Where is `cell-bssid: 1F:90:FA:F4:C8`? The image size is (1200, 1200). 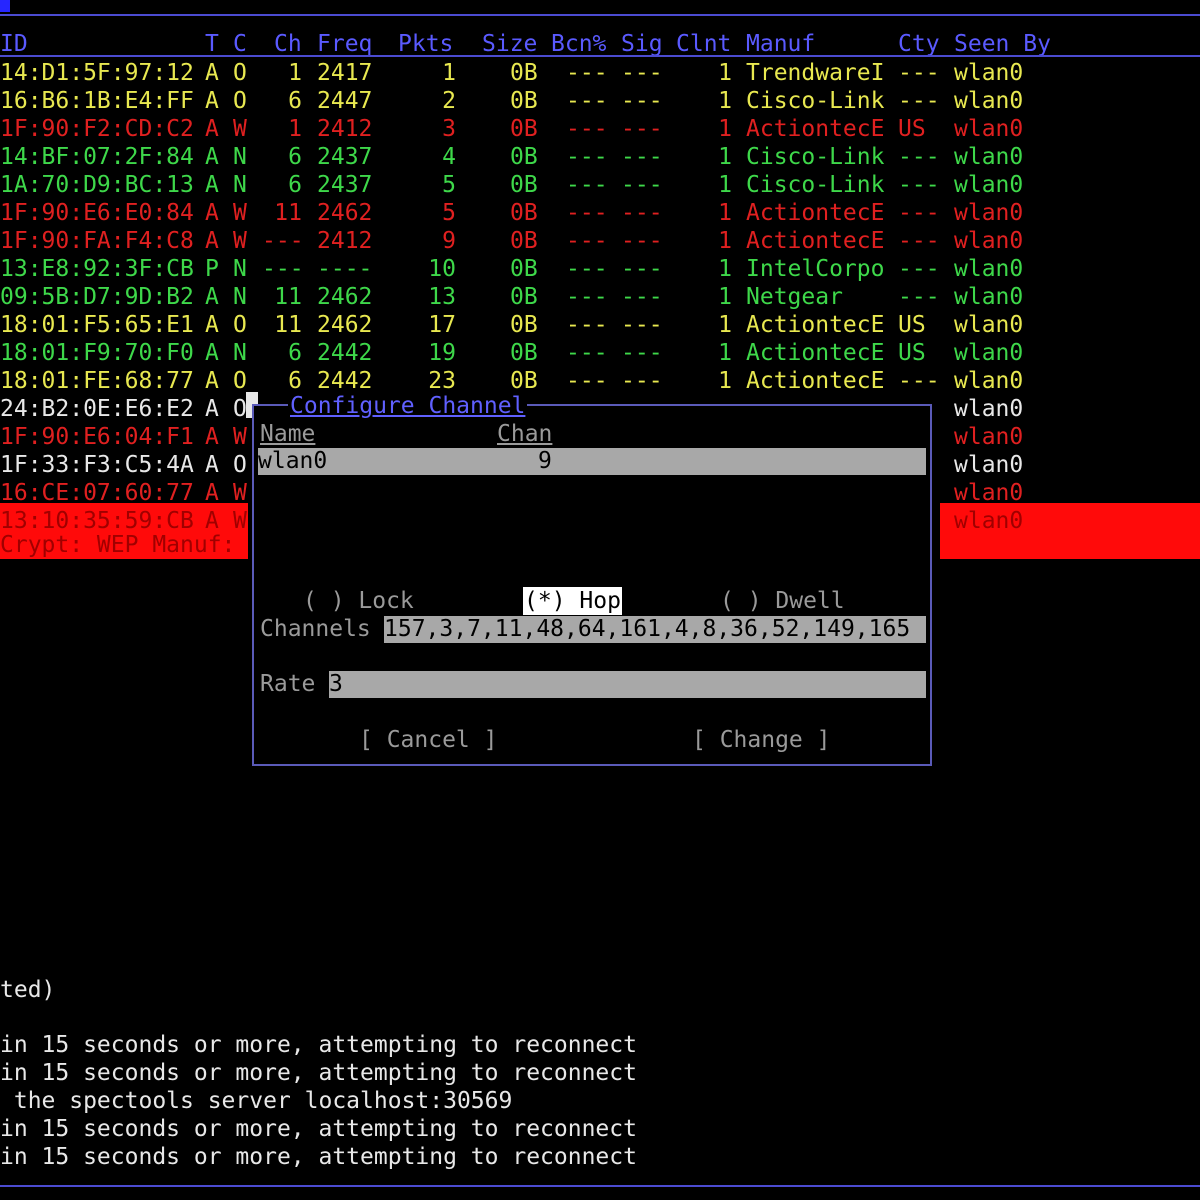 cell-bssid: 1F:90:FA:F4:C8 is located at coordinates (97, 241).